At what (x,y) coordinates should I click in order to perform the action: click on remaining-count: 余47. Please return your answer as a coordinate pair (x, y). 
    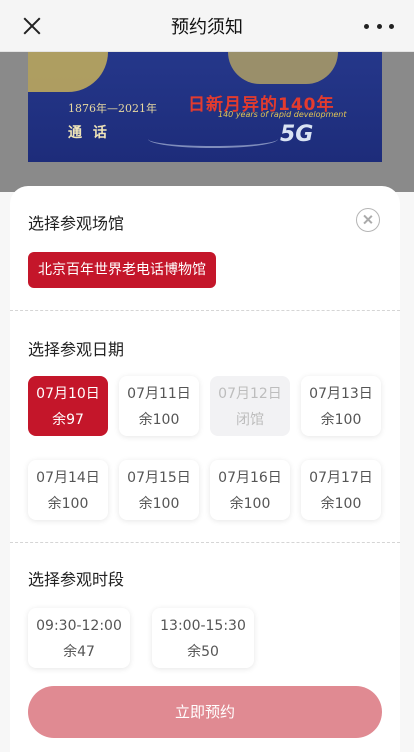
    Looking at the image, I should click on (79, 652).